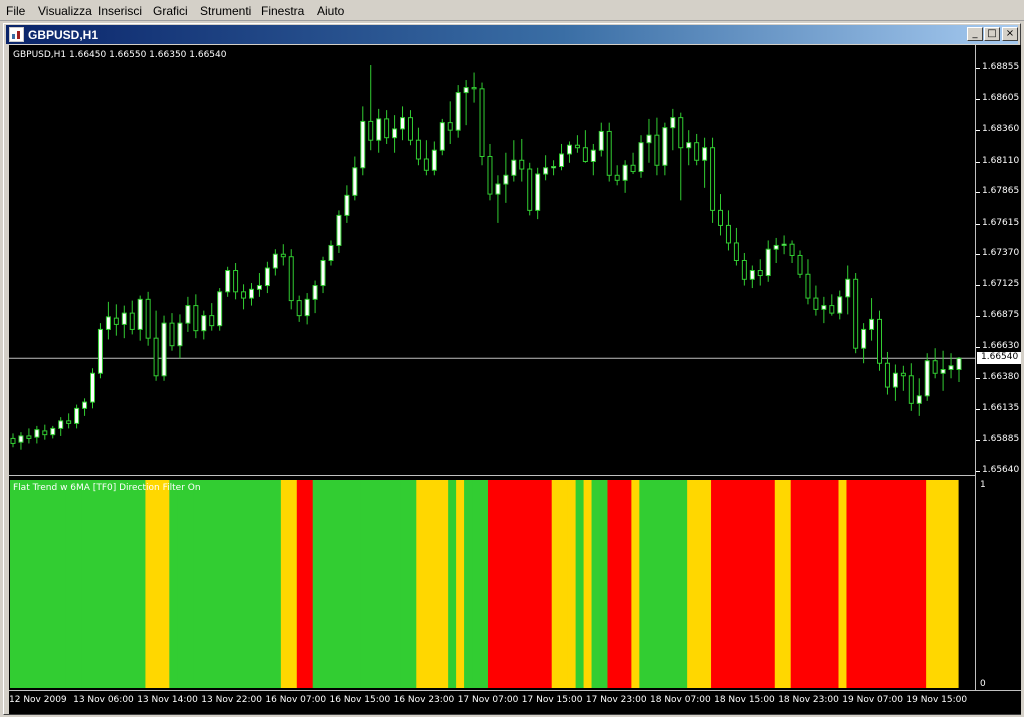  What do you see at coordinates (424, 700) in the screenshot?
I see `time-tick-label: 16 Nov 23:00` at bounding box center [424, 700].